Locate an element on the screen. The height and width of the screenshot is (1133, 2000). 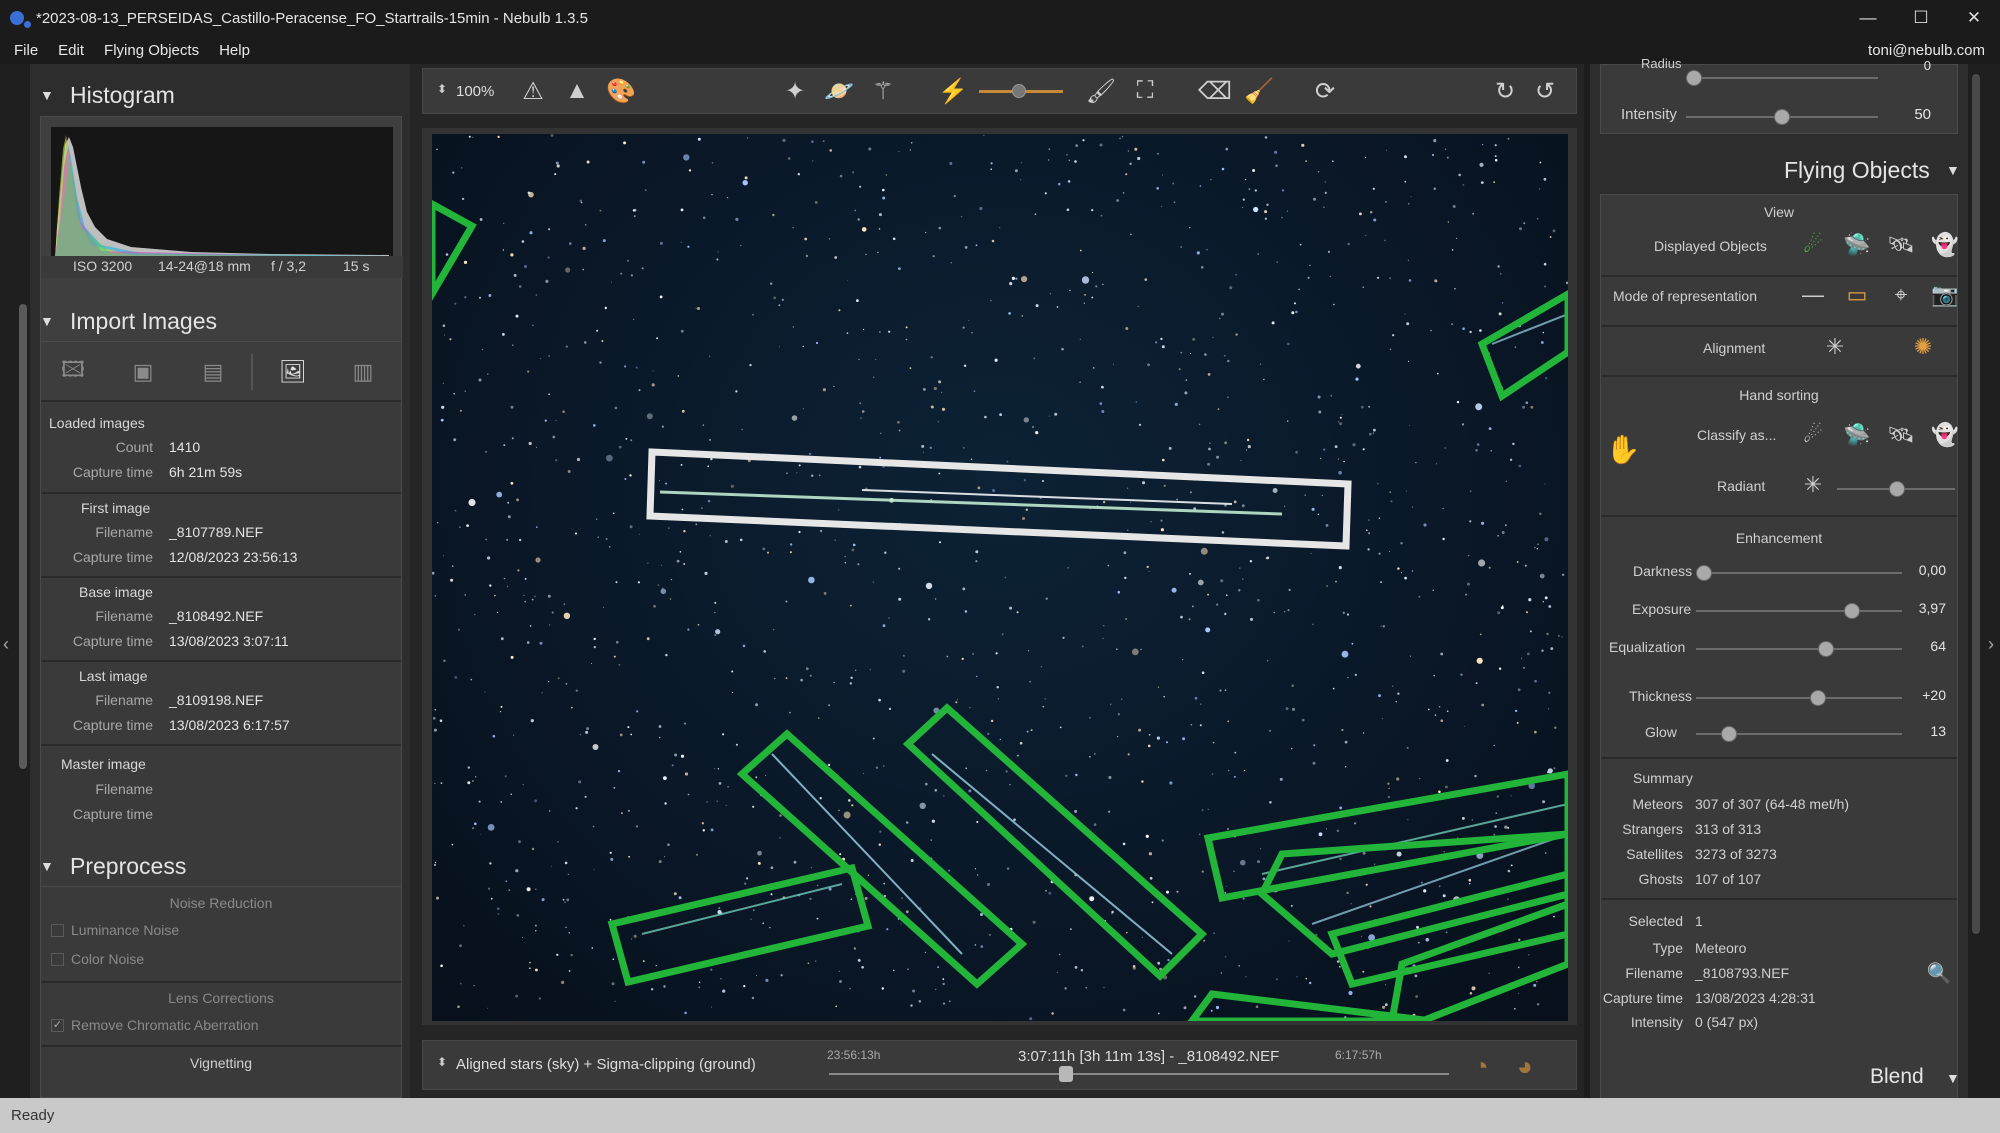
close-button: ✕ is located at coordinates (1973, 18).